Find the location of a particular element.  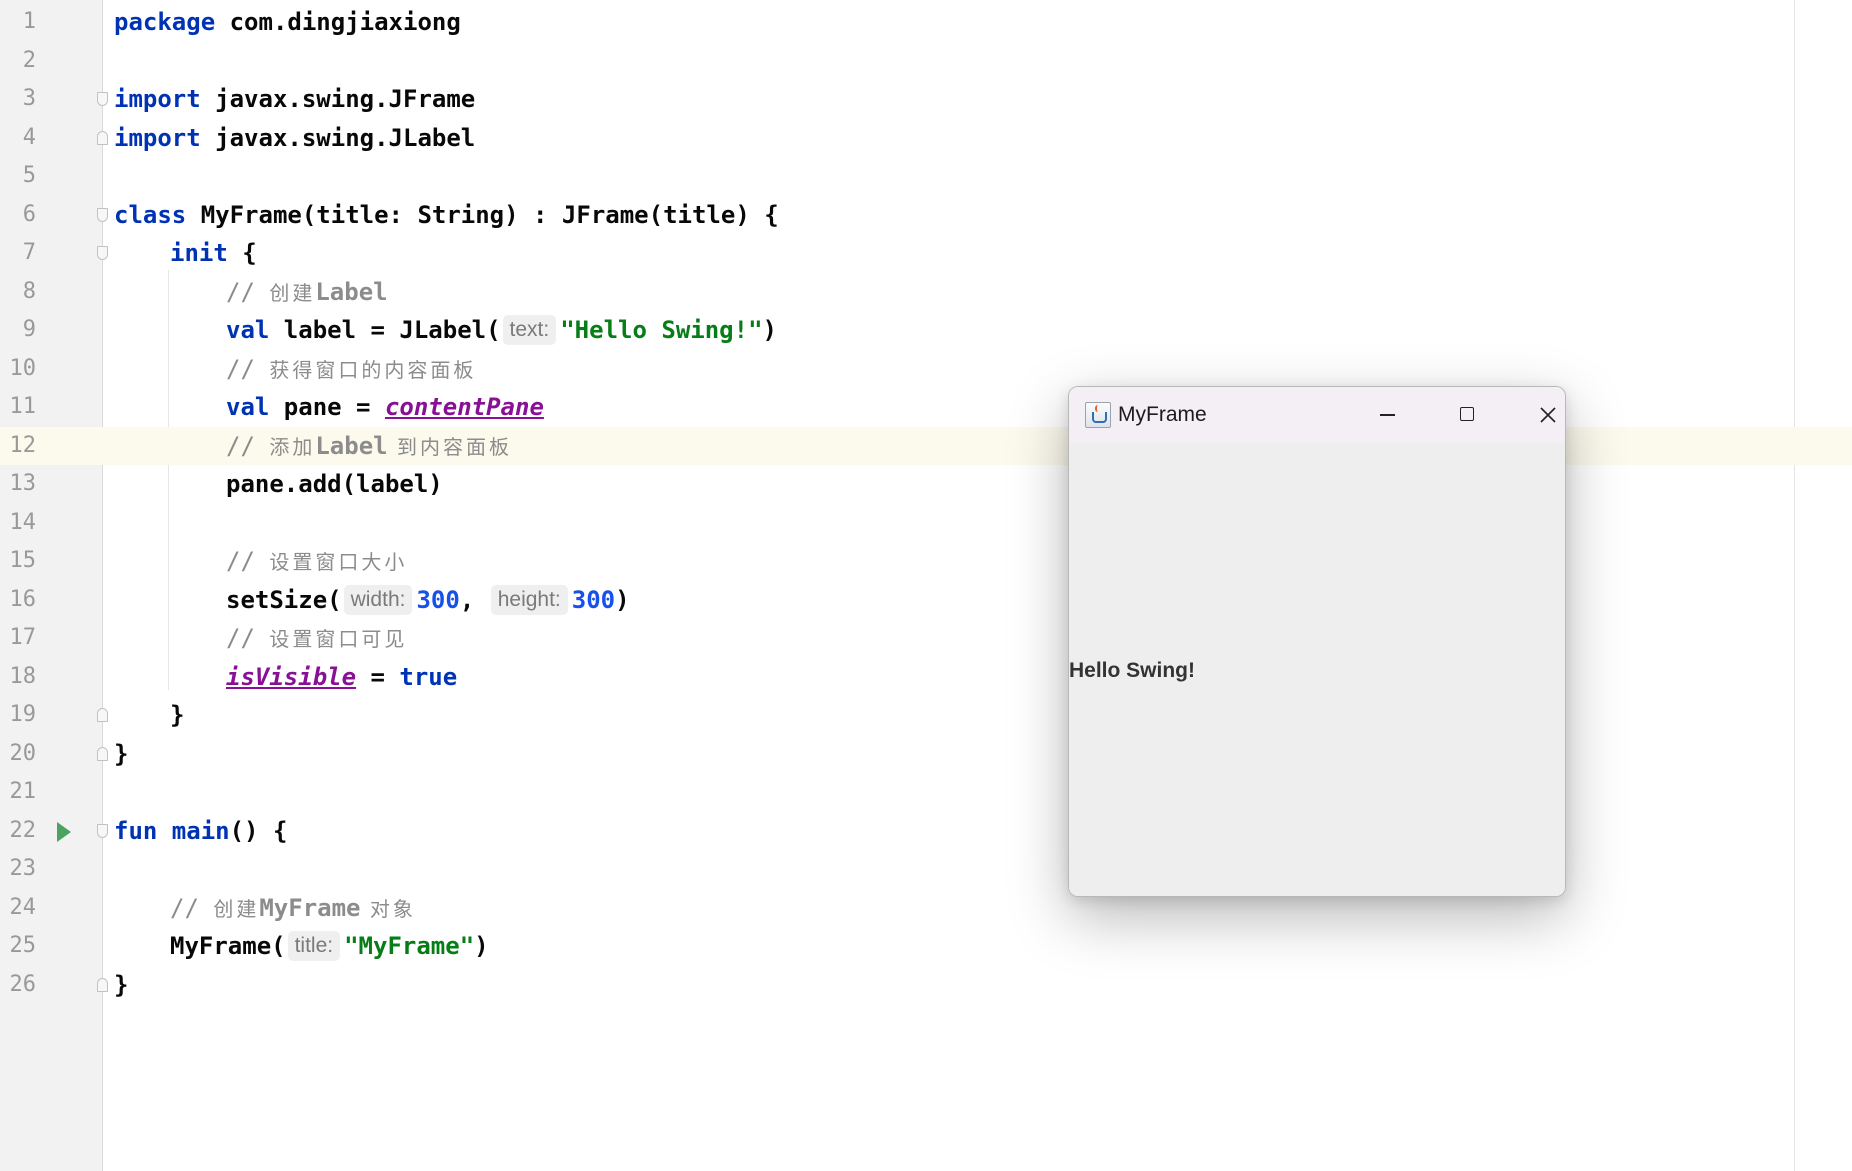

code-token: pane.add(label) is located at coordinates (334, 484).